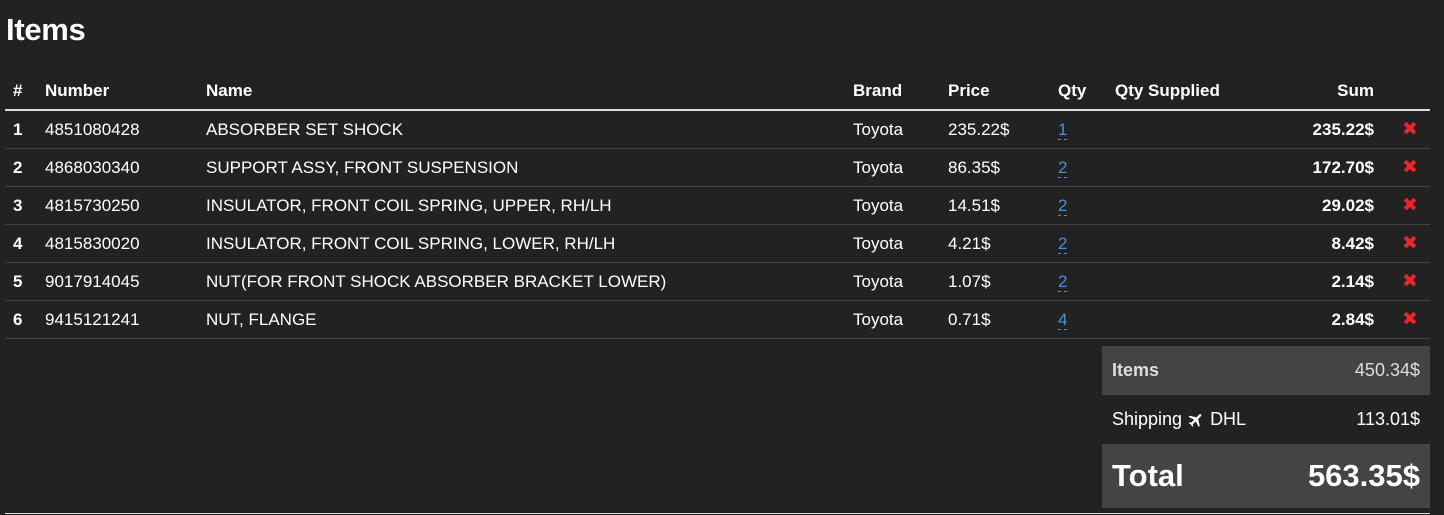  Describe the element at coordinates (1324, 129) in the screenshot. I see `row-sum: 235.22$` at that location.